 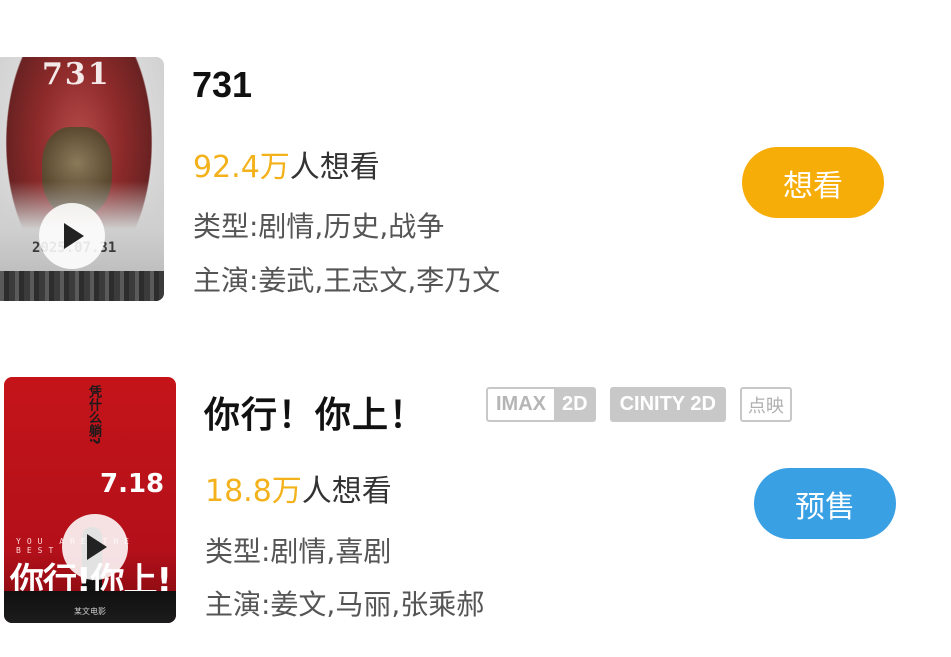 I want to click on want-to-watch-count: 92.4万人想看, so click(x=286, y=164).